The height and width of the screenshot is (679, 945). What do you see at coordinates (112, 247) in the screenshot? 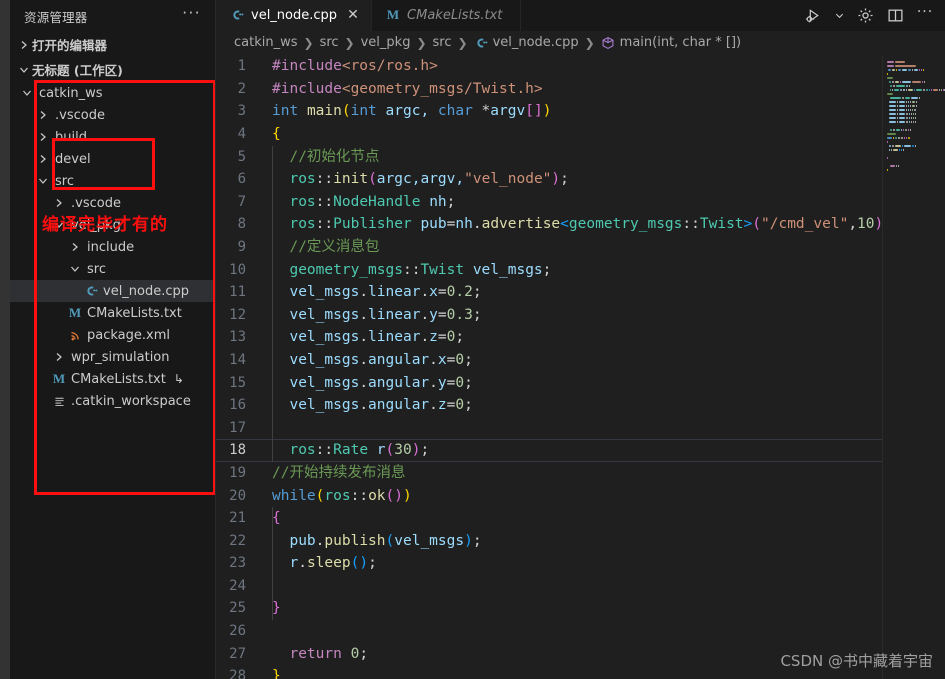
I see `tree-folder-include: include` at bounding box center [112, 247].